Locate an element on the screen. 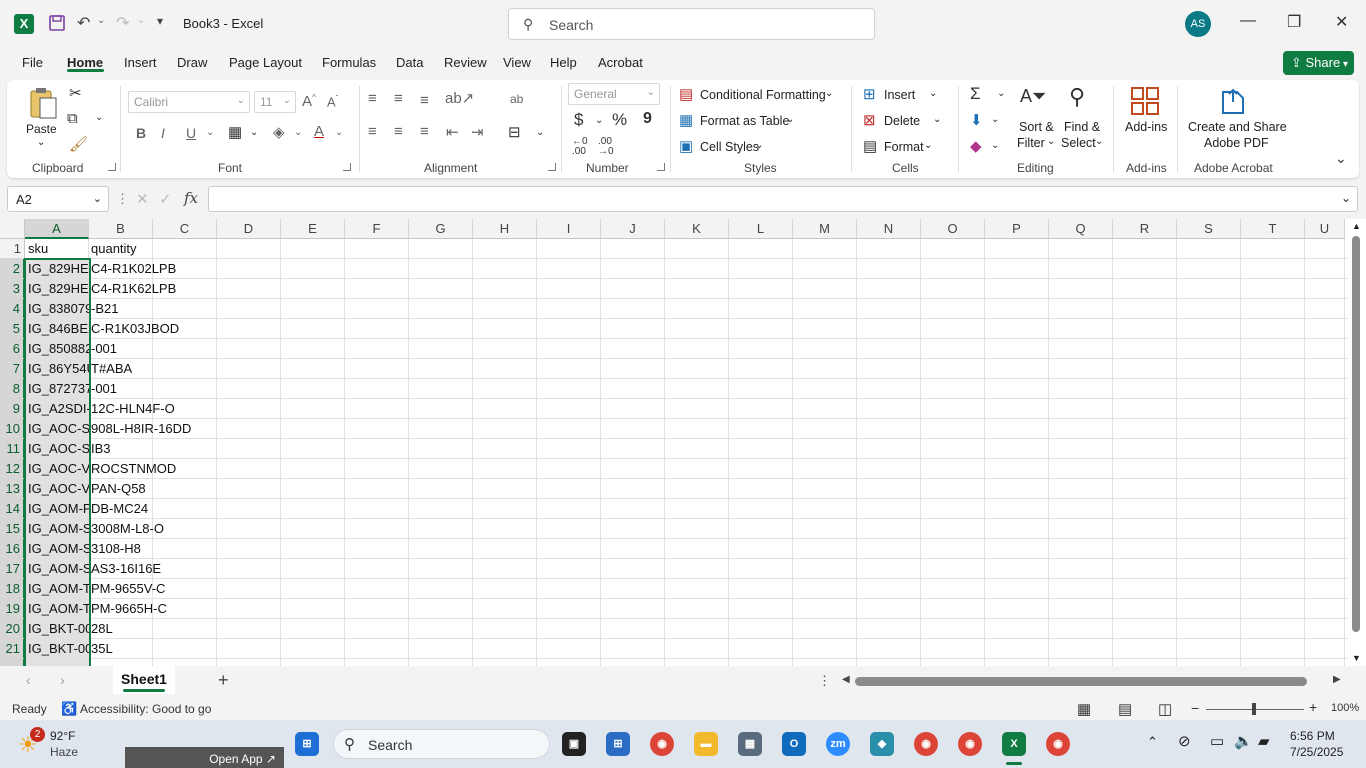 The width and height of the screenshot is (1366, 768). scroll-right-icon: ▶ is located at coordinates (1337, 679).